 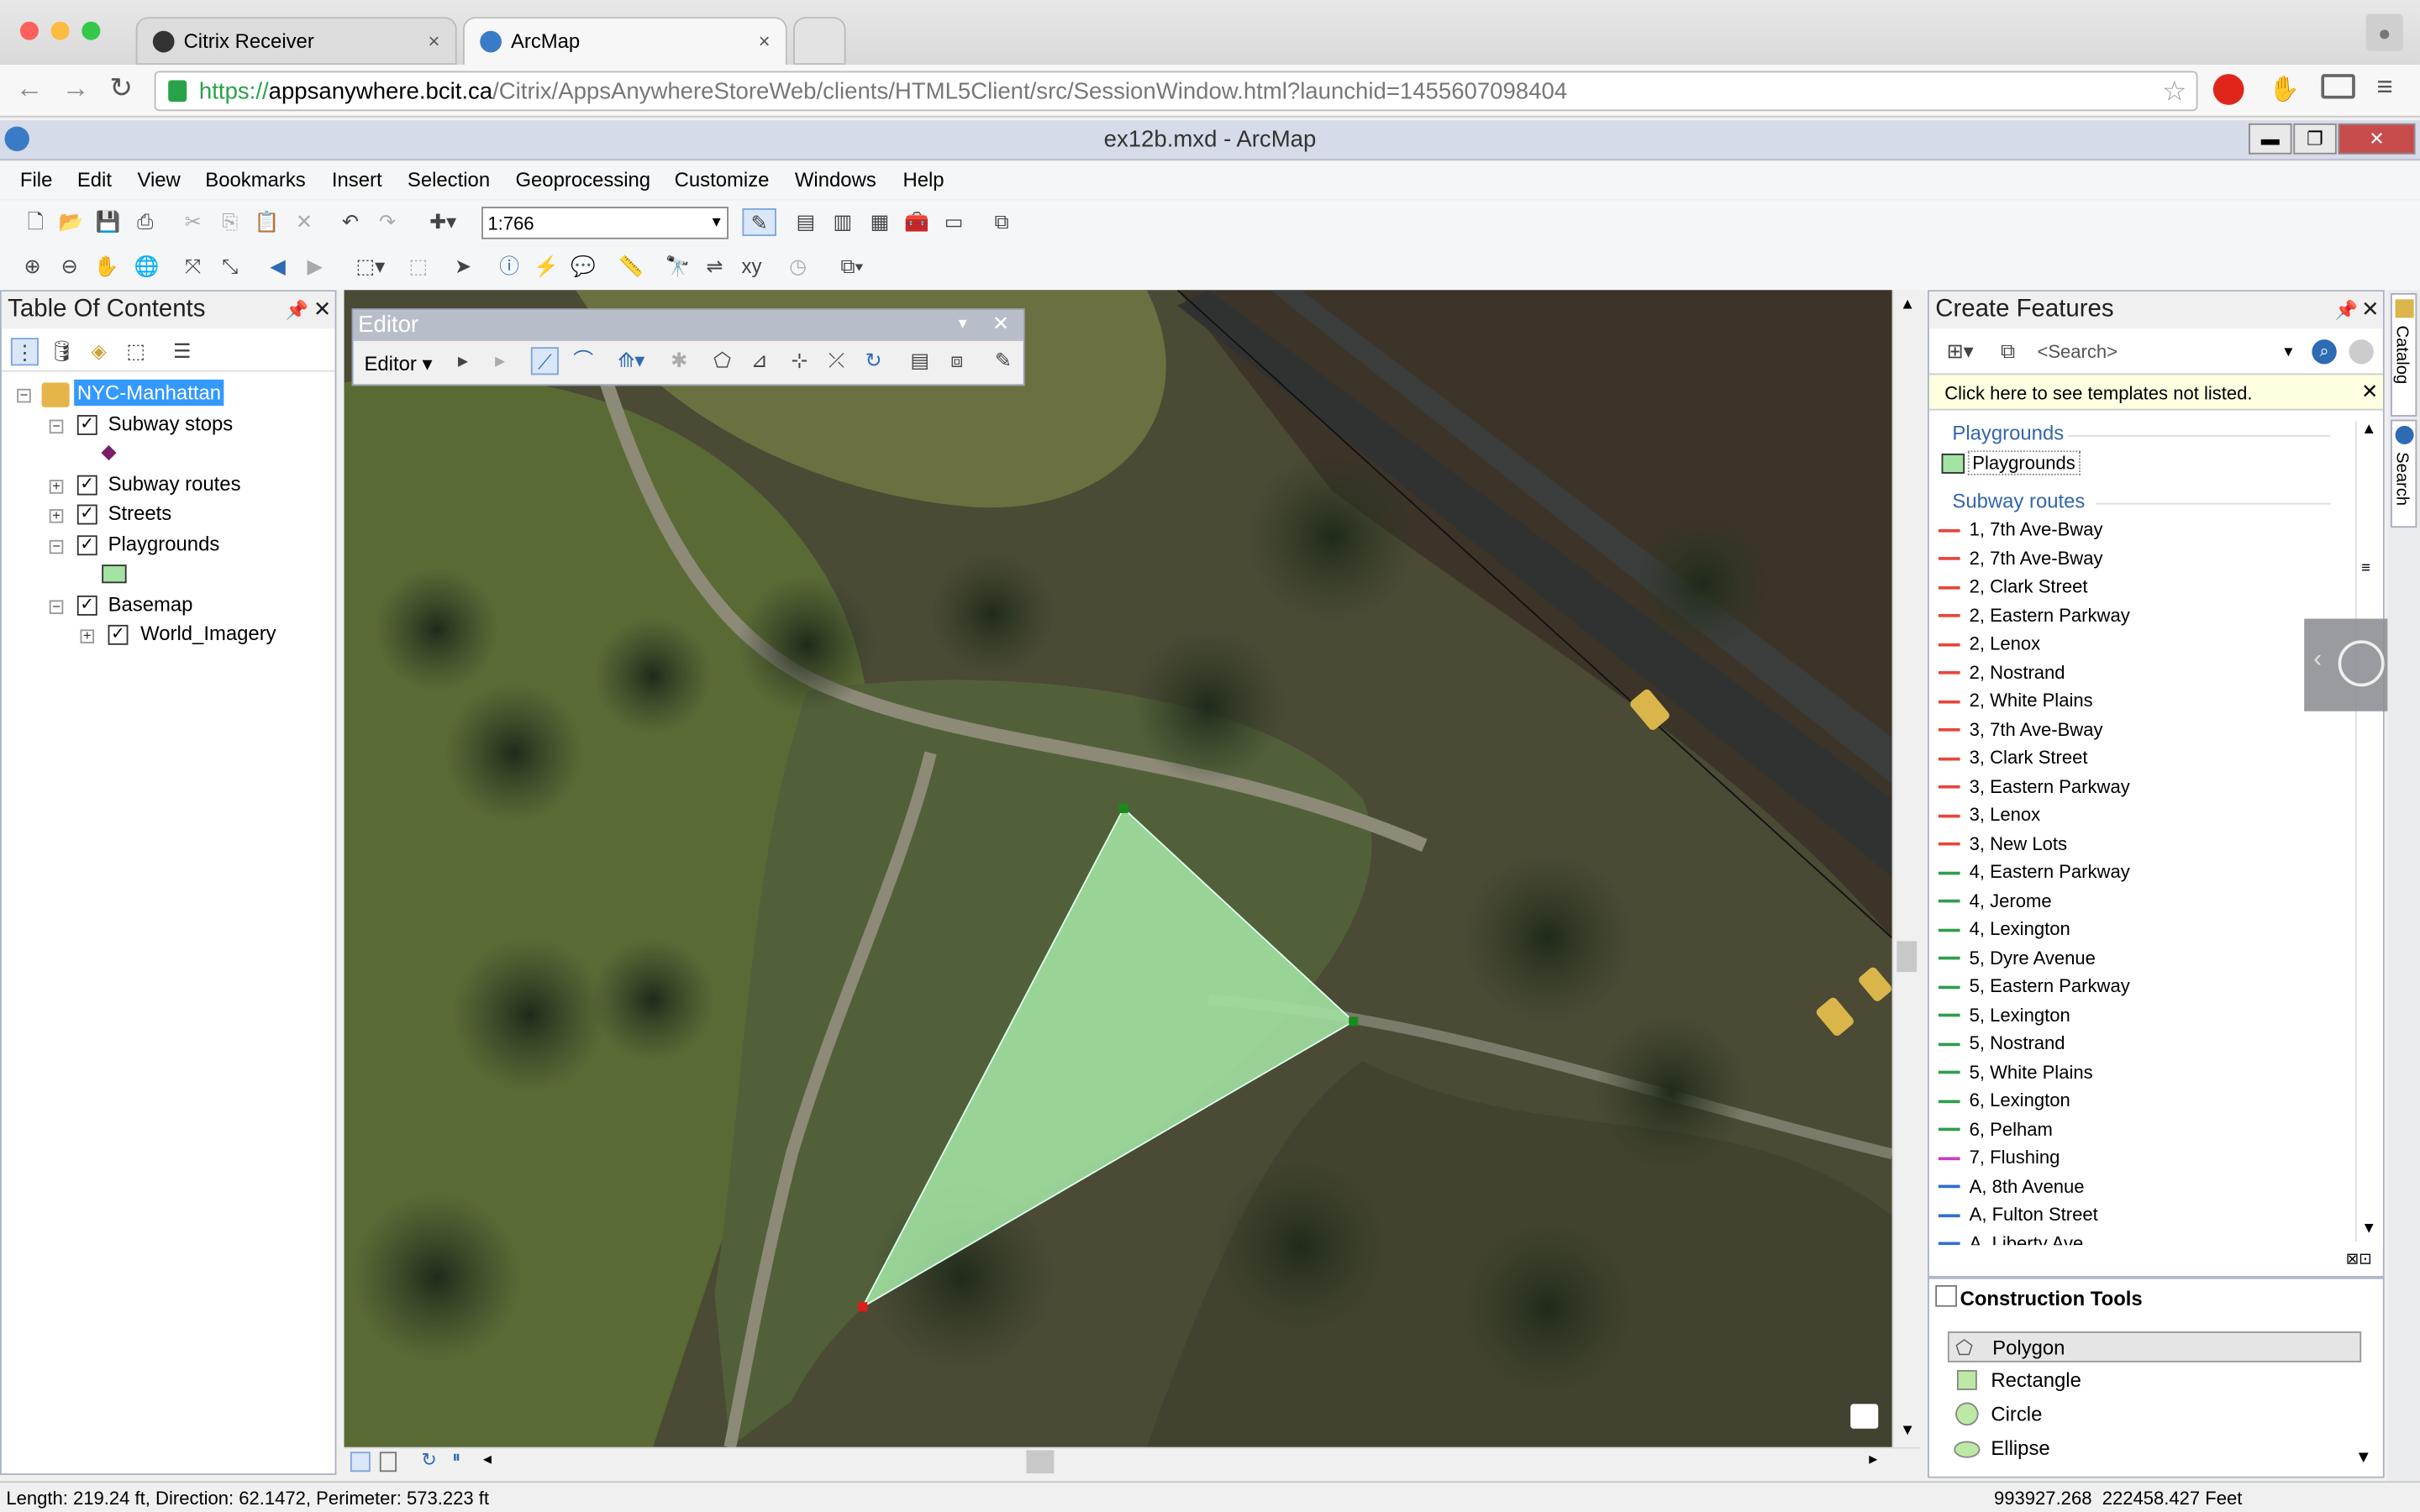 What do you see at coordinates (2228, 89) in the screenshot?
I see `adblock-icon` at bounding box center [2228, 89].